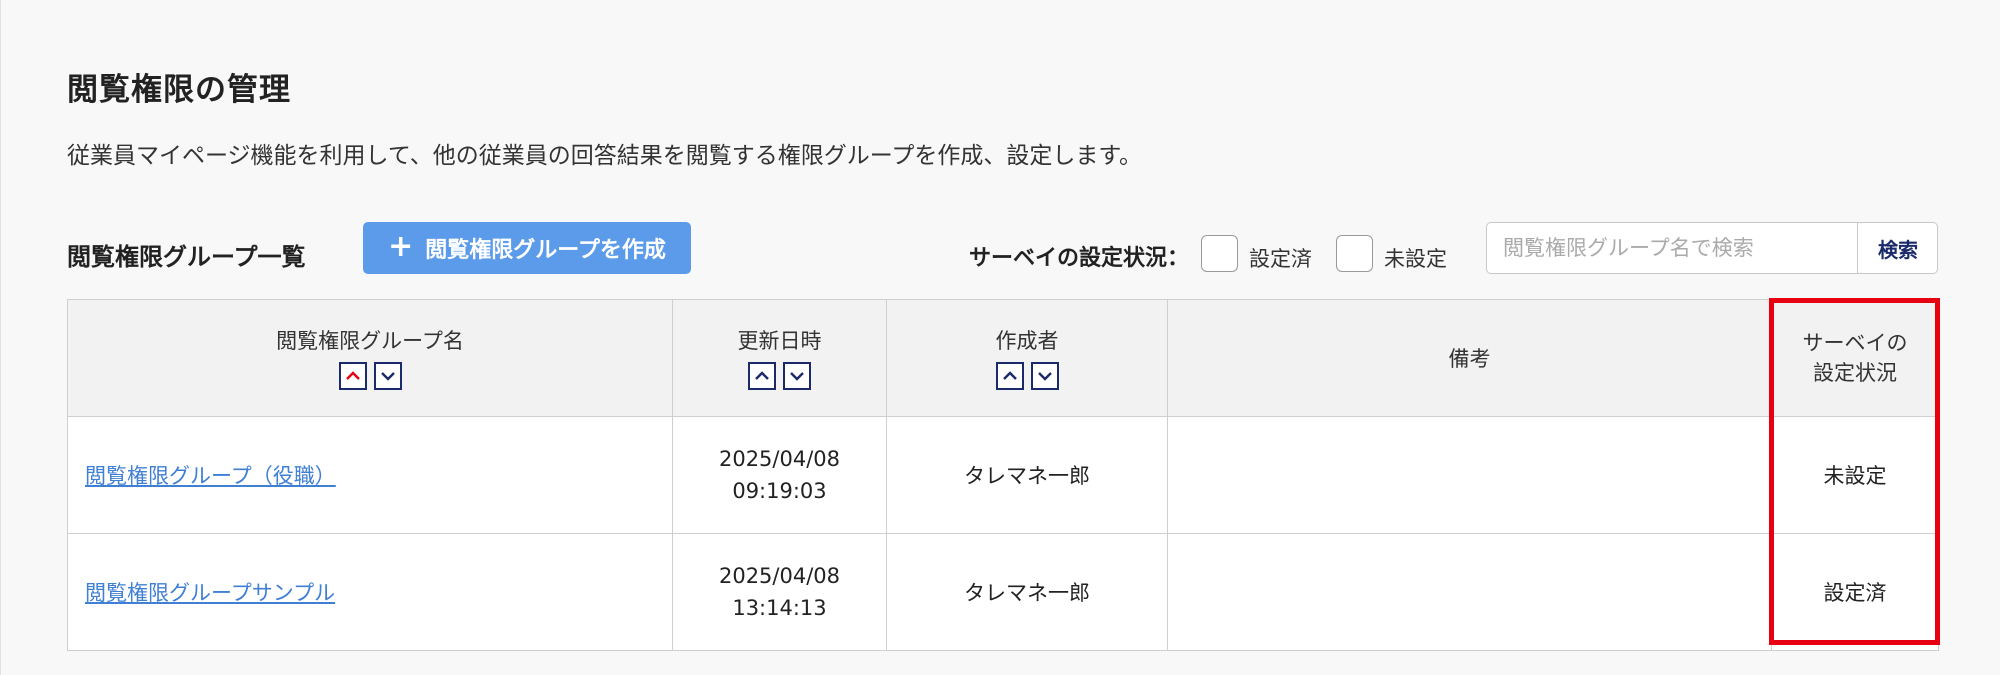 This screenshot has width=2000, height=675. Describe the element at coordinates (1280, 259) in the screenshot. I see `filter-configured-label: 設定済` at that location.